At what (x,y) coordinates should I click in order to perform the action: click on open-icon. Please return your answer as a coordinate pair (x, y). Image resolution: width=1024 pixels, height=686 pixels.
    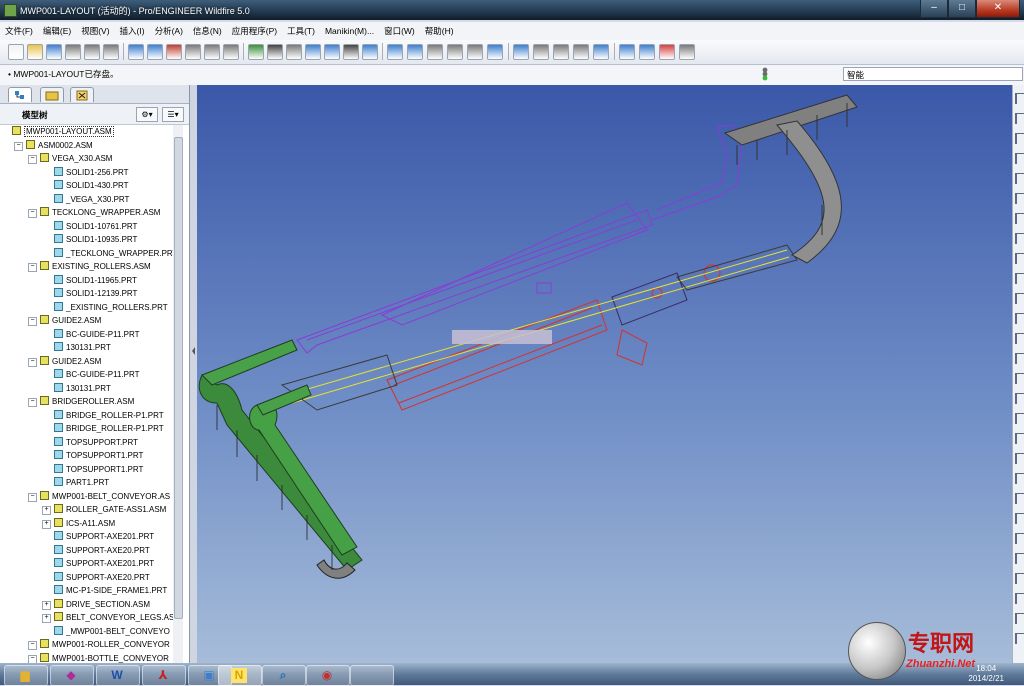
    Looking at the image, I should click on (35, 52).